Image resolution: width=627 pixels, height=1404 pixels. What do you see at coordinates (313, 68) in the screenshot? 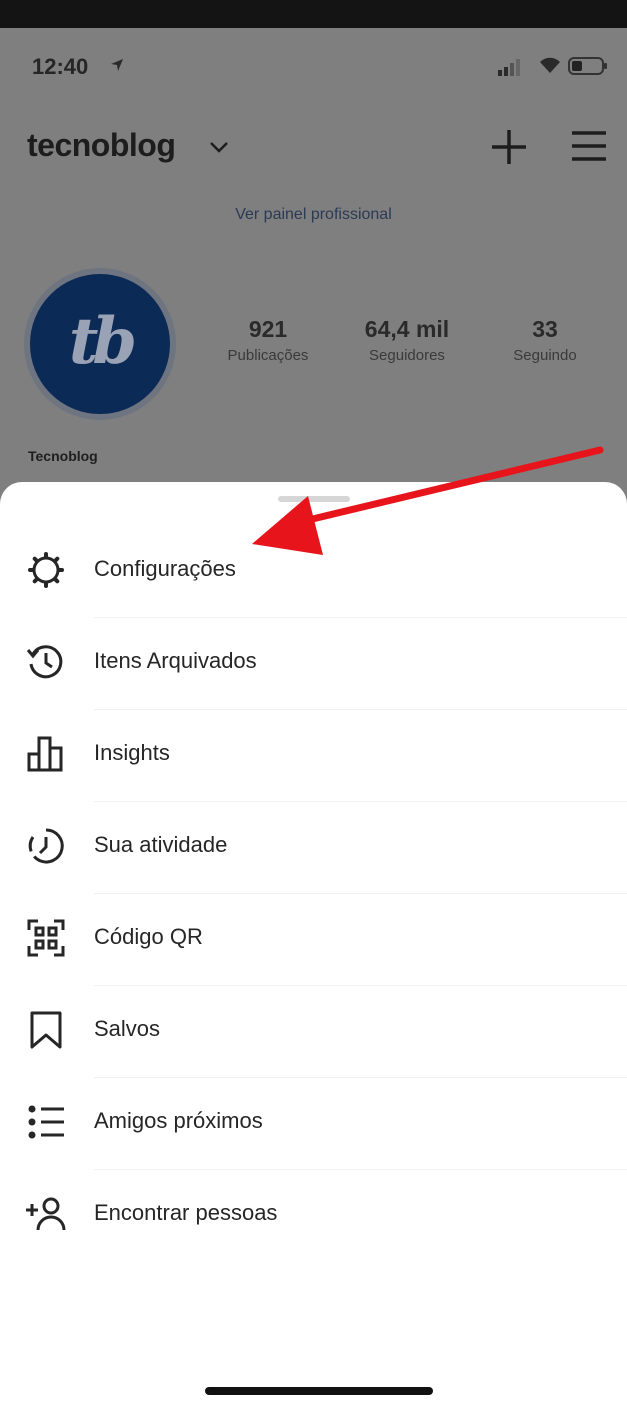
I see `status-bar` at bounding box center [313, 68].